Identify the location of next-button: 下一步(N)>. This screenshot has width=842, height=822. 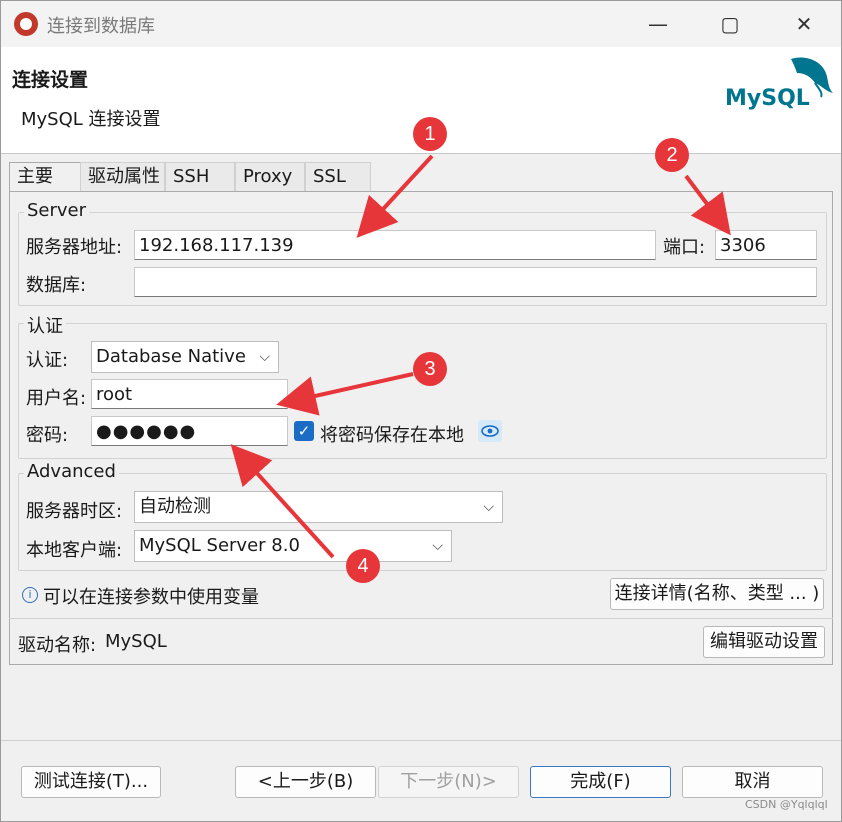
(448, 782).